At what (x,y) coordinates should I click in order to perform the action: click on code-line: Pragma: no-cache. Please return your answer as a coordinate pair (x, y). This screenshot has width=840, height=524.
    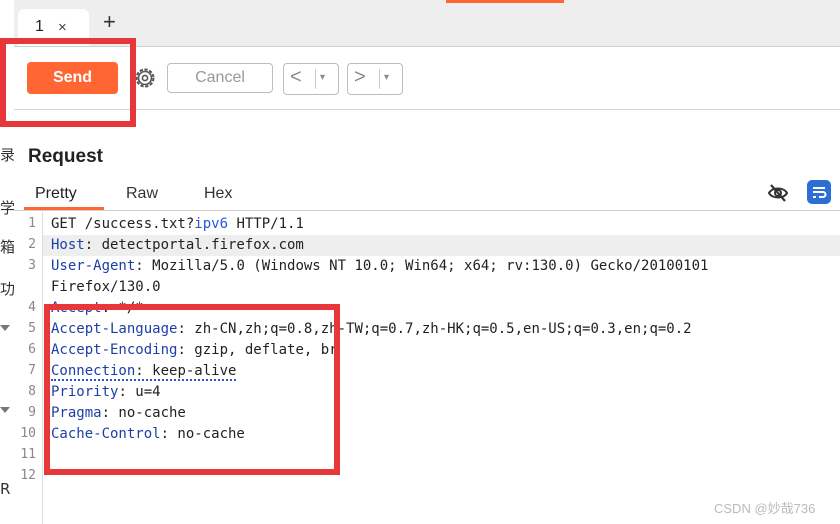
    Looking at the image, I should click on (118, 413).